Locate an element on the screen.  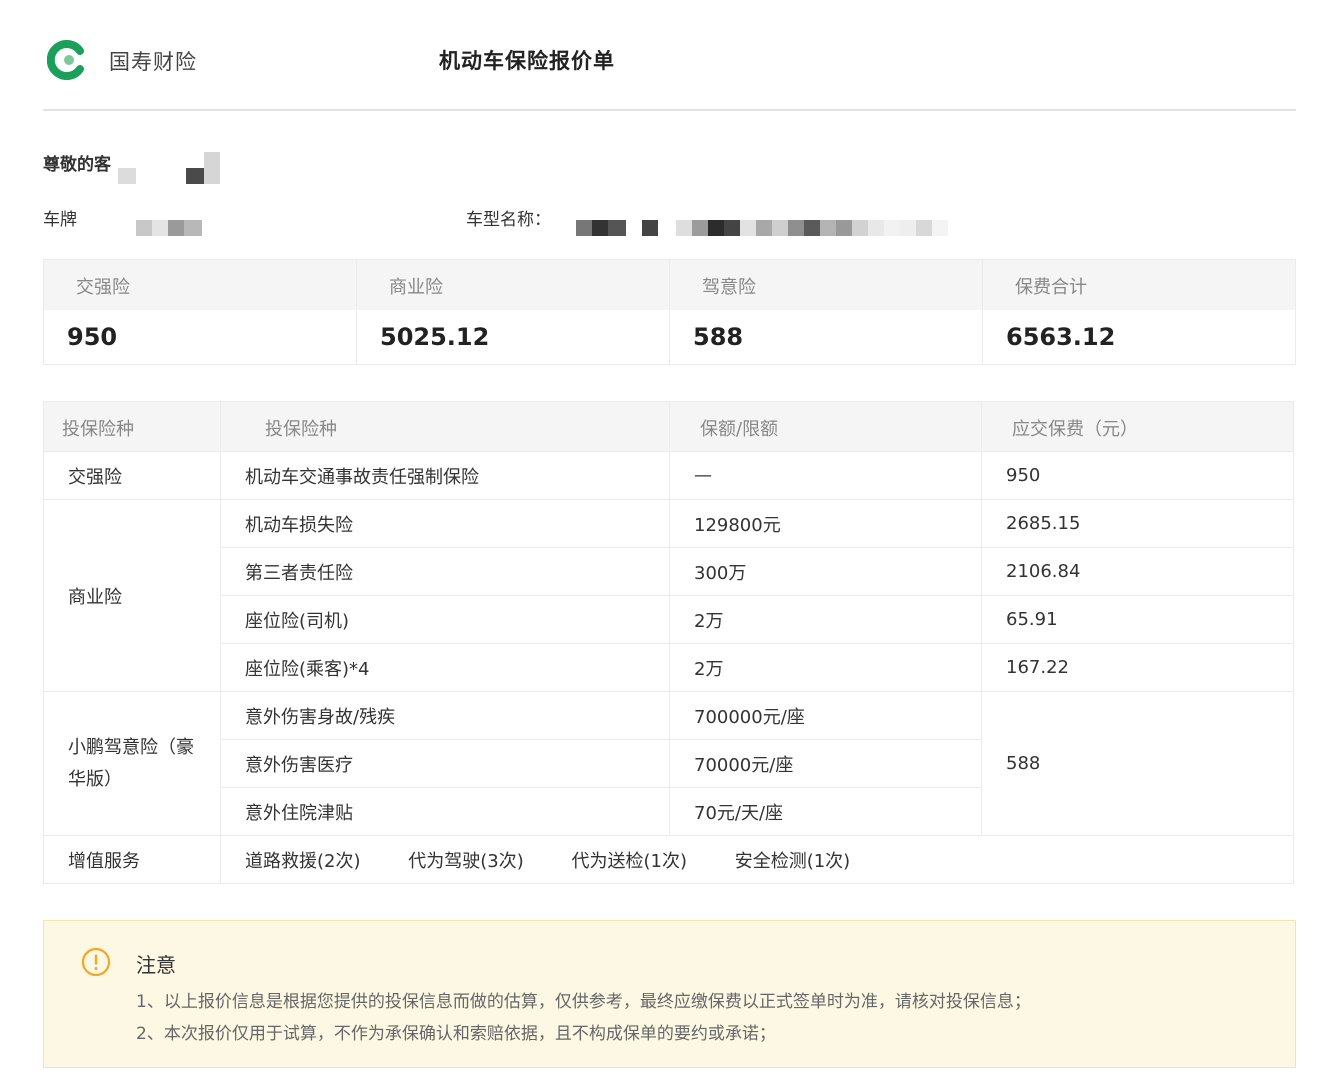
item-cell: 座位险(乘客)*4 is located at coordinates (445, 667).